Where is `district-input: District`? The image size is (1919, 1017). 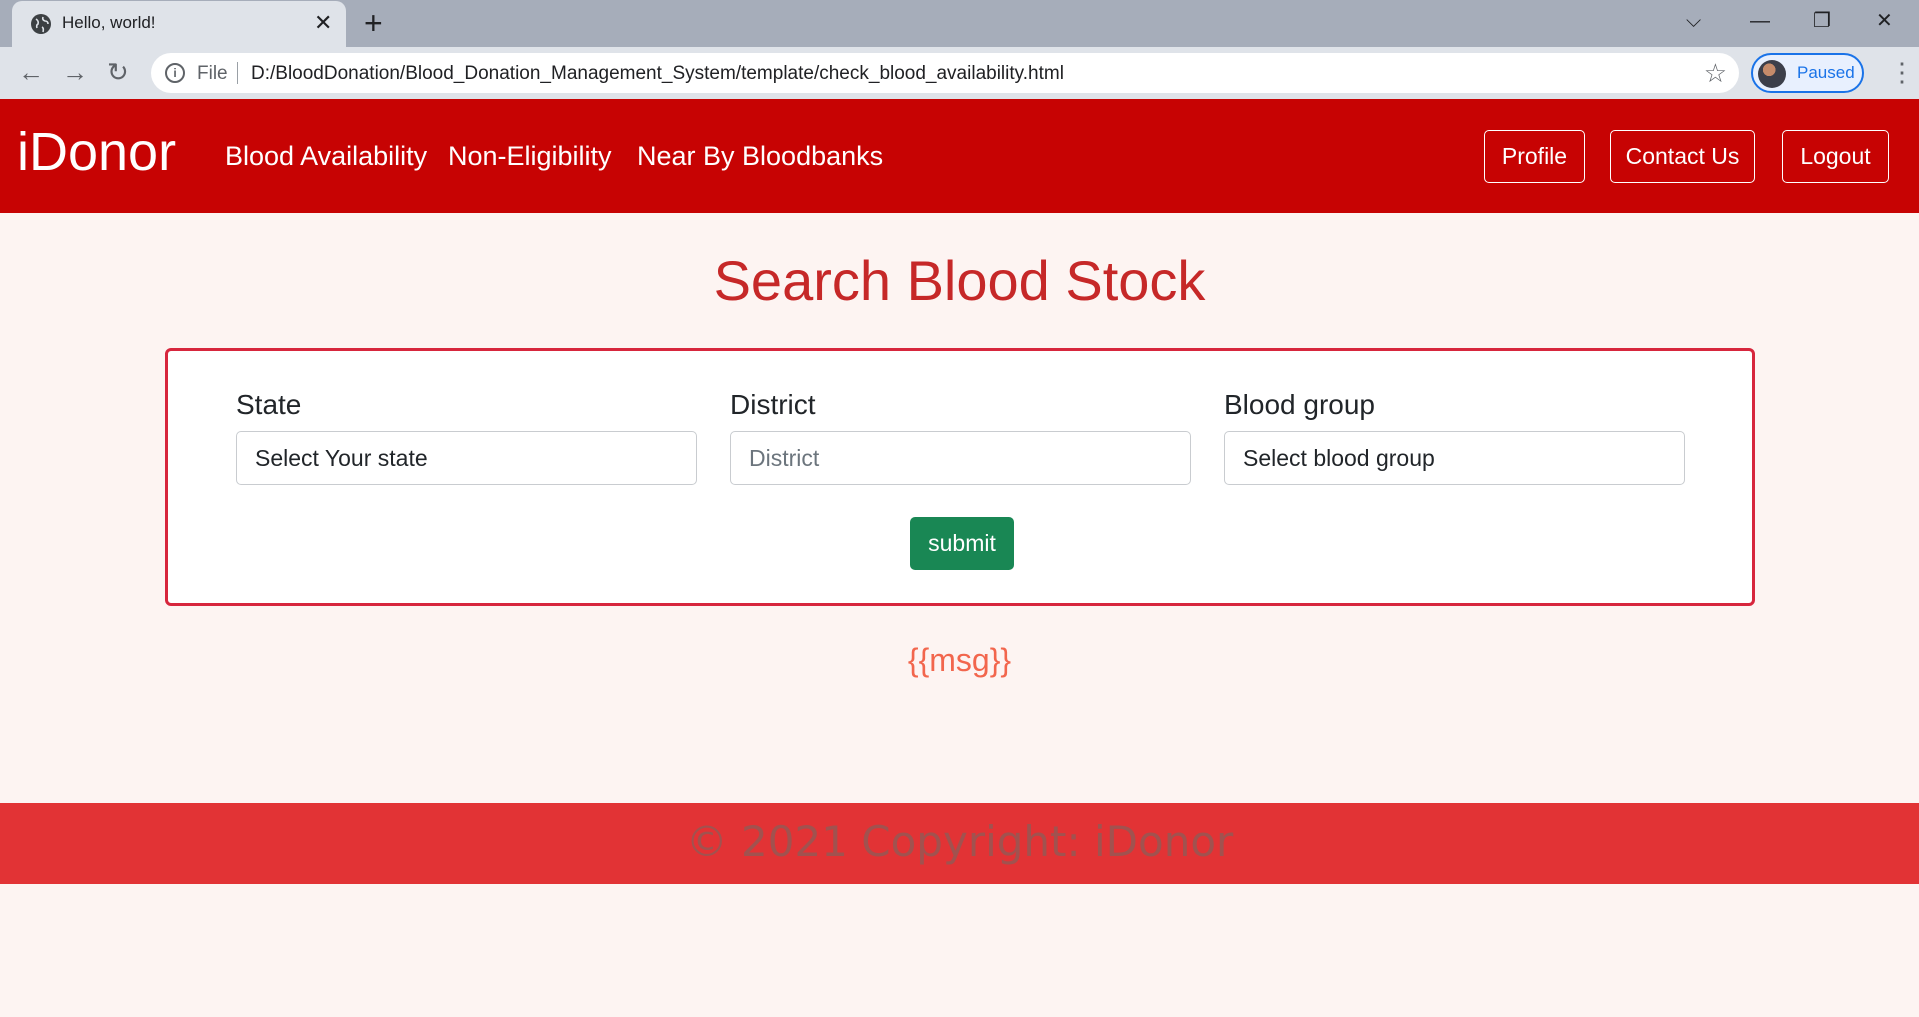 district-input: District is located at coordinates (960, 458).